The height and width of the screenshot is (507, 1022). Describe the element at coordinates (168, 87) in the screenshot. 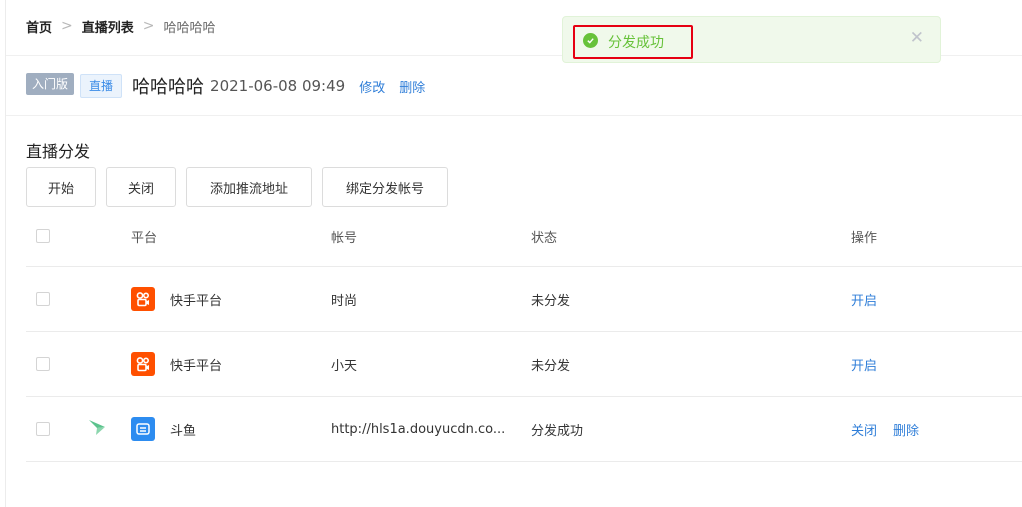

I see `live-title: 哈哈哈哈` at that location.